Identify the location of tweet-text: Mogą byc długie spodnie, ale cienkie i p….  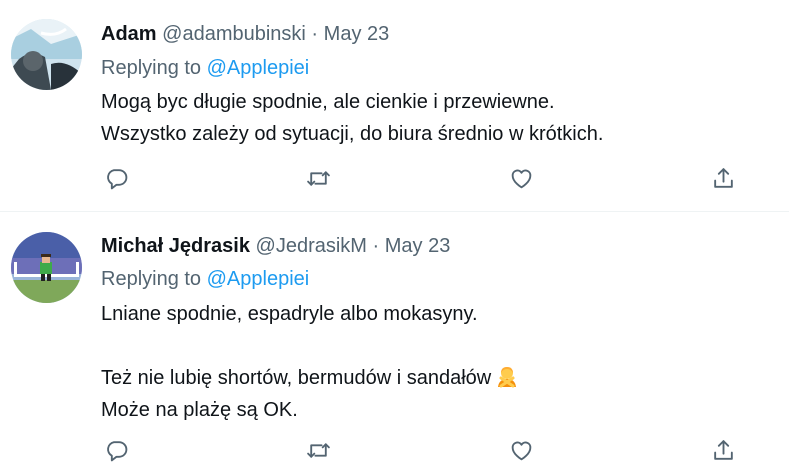
(352, 118).